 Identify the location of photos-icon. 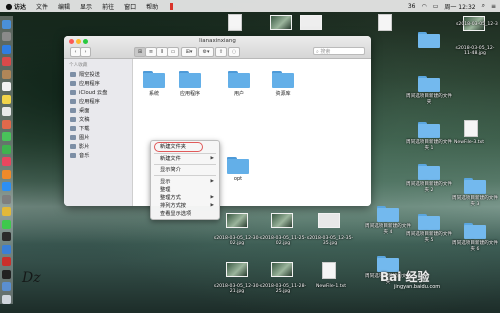
(6, 124).